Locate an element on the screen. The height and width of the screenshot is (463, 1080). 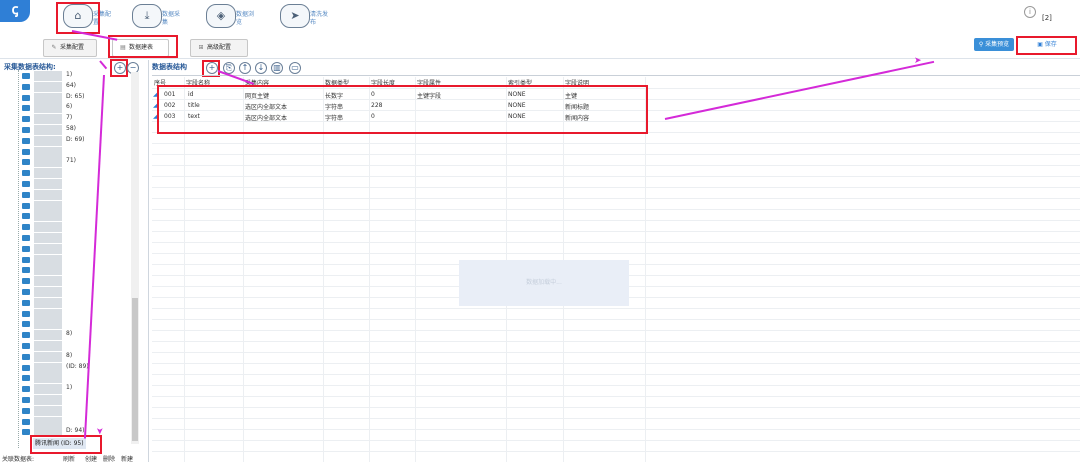
collect-config-button: ✎ 采集配置 is located at coordinates (70, 48).